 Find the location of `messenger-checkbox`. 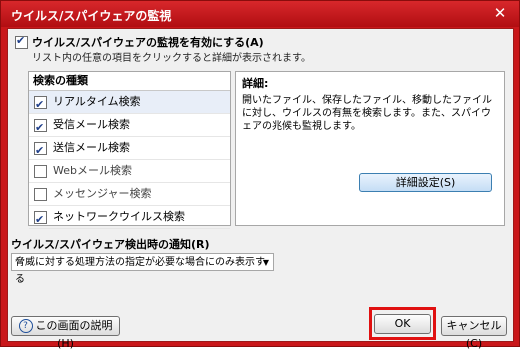

messenger-checkbox is located at coordinates (40, 194).